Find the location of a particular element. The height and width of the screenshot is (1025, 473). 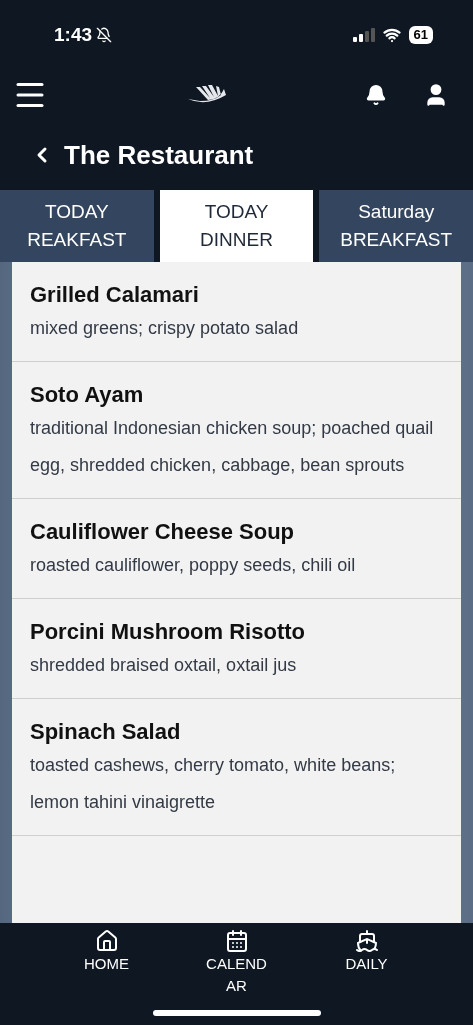

wifi-icon is located at coordinates (391, 35).